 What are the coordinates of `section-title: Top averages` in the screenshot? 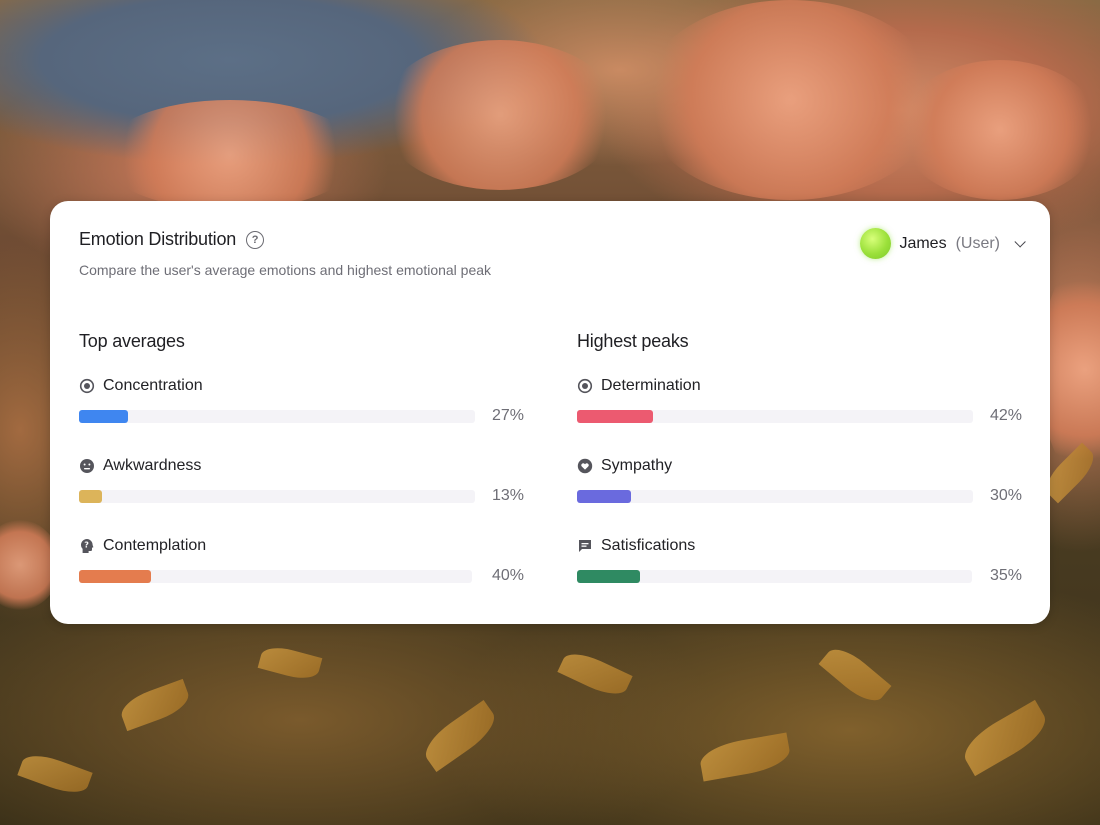 It's located at (132, 341).